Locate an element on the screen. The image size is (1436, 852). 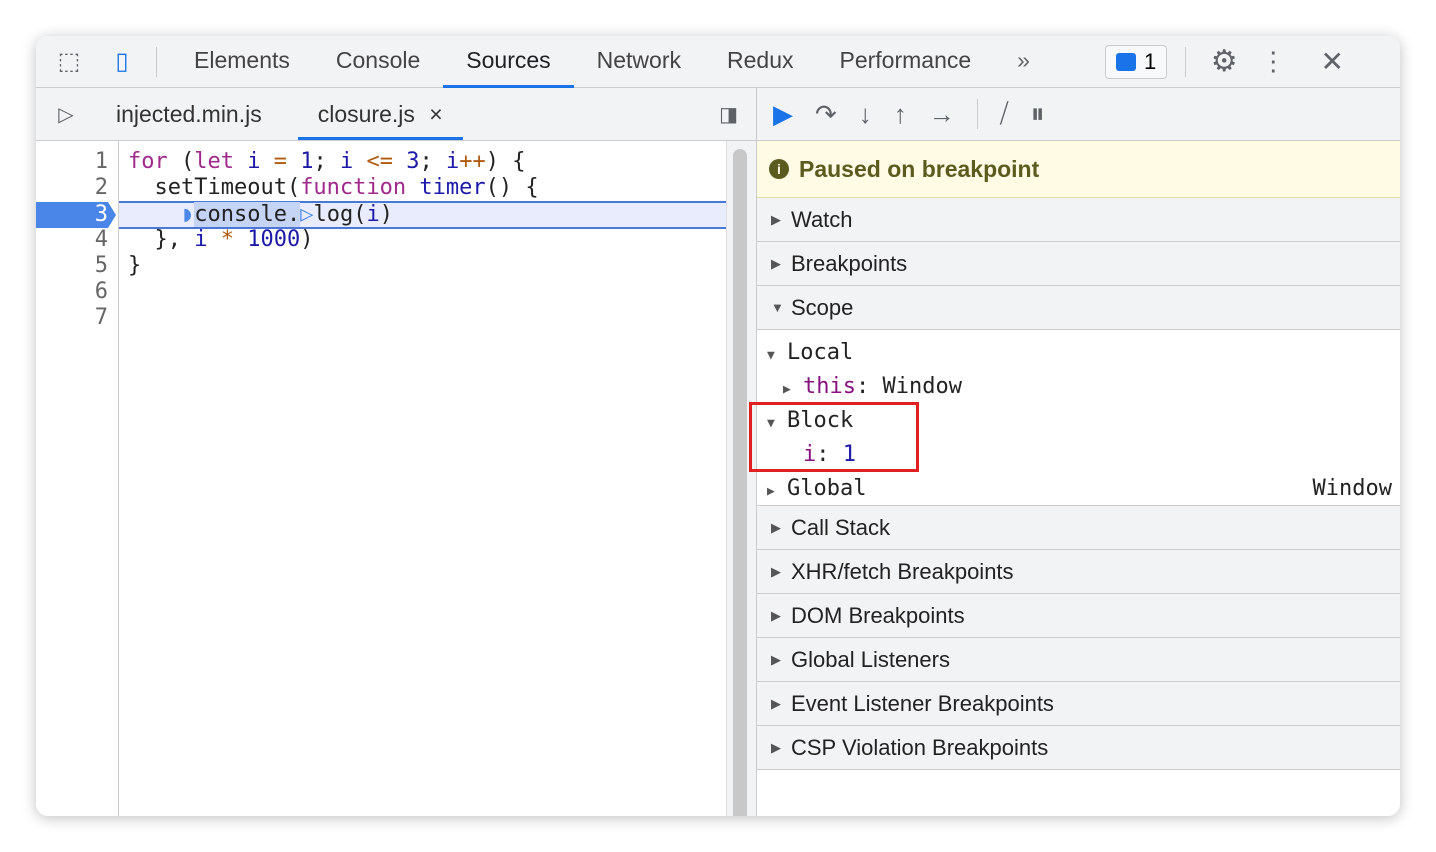
step-over-icon: ↷ is located at coordinates (826, 114).